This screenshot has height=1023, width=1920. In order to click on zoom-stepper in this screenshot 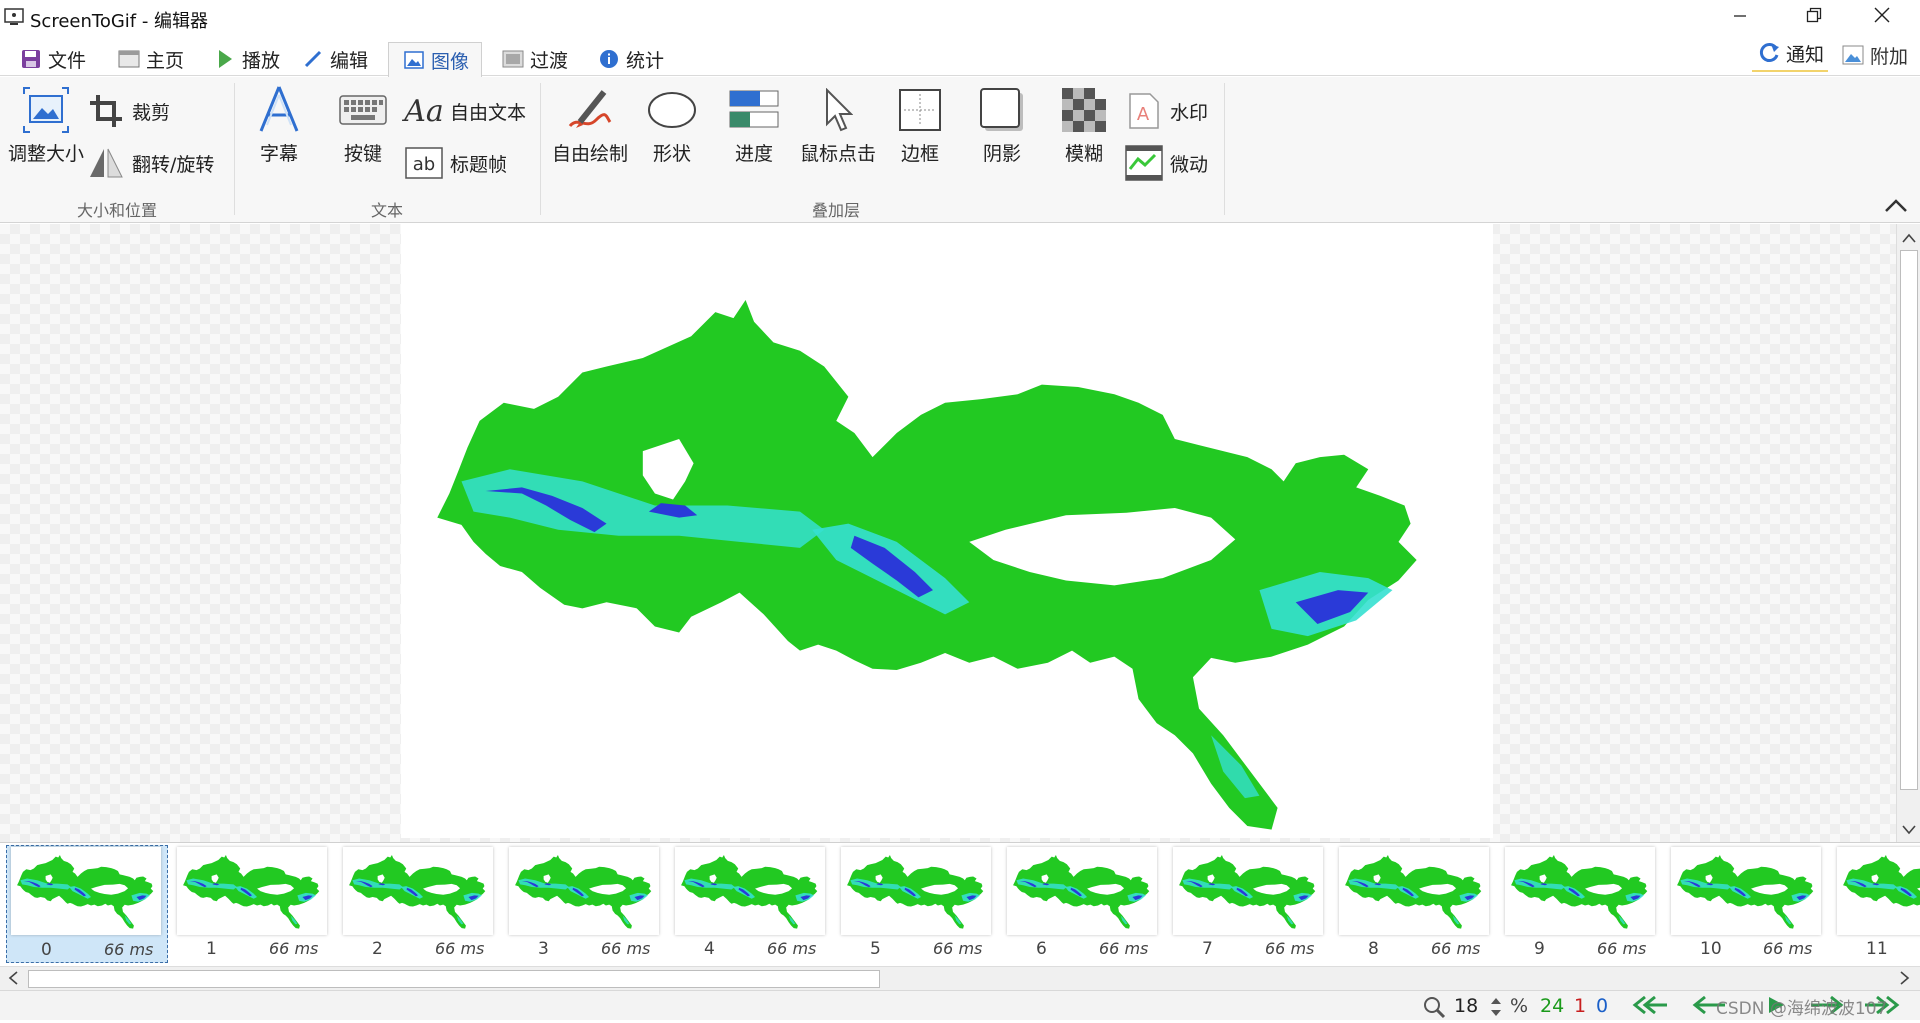, I will do `click(1496, 1009)`.